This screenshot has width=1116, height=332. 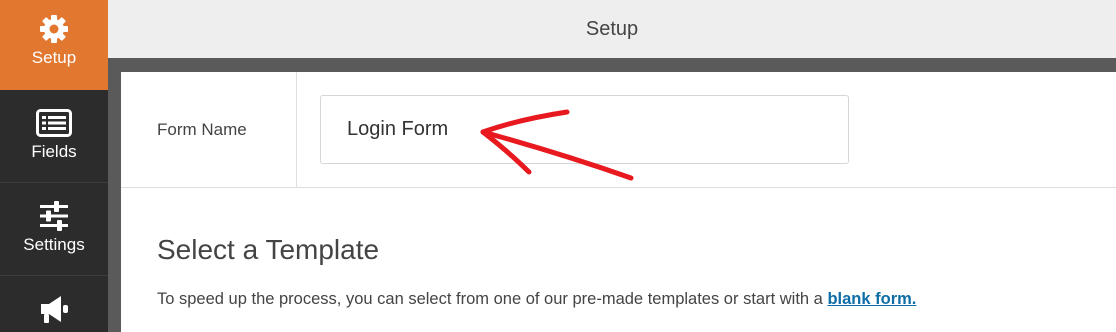 I want to click on sidebar-item-setup: Setup, so click(x=54, y=45).